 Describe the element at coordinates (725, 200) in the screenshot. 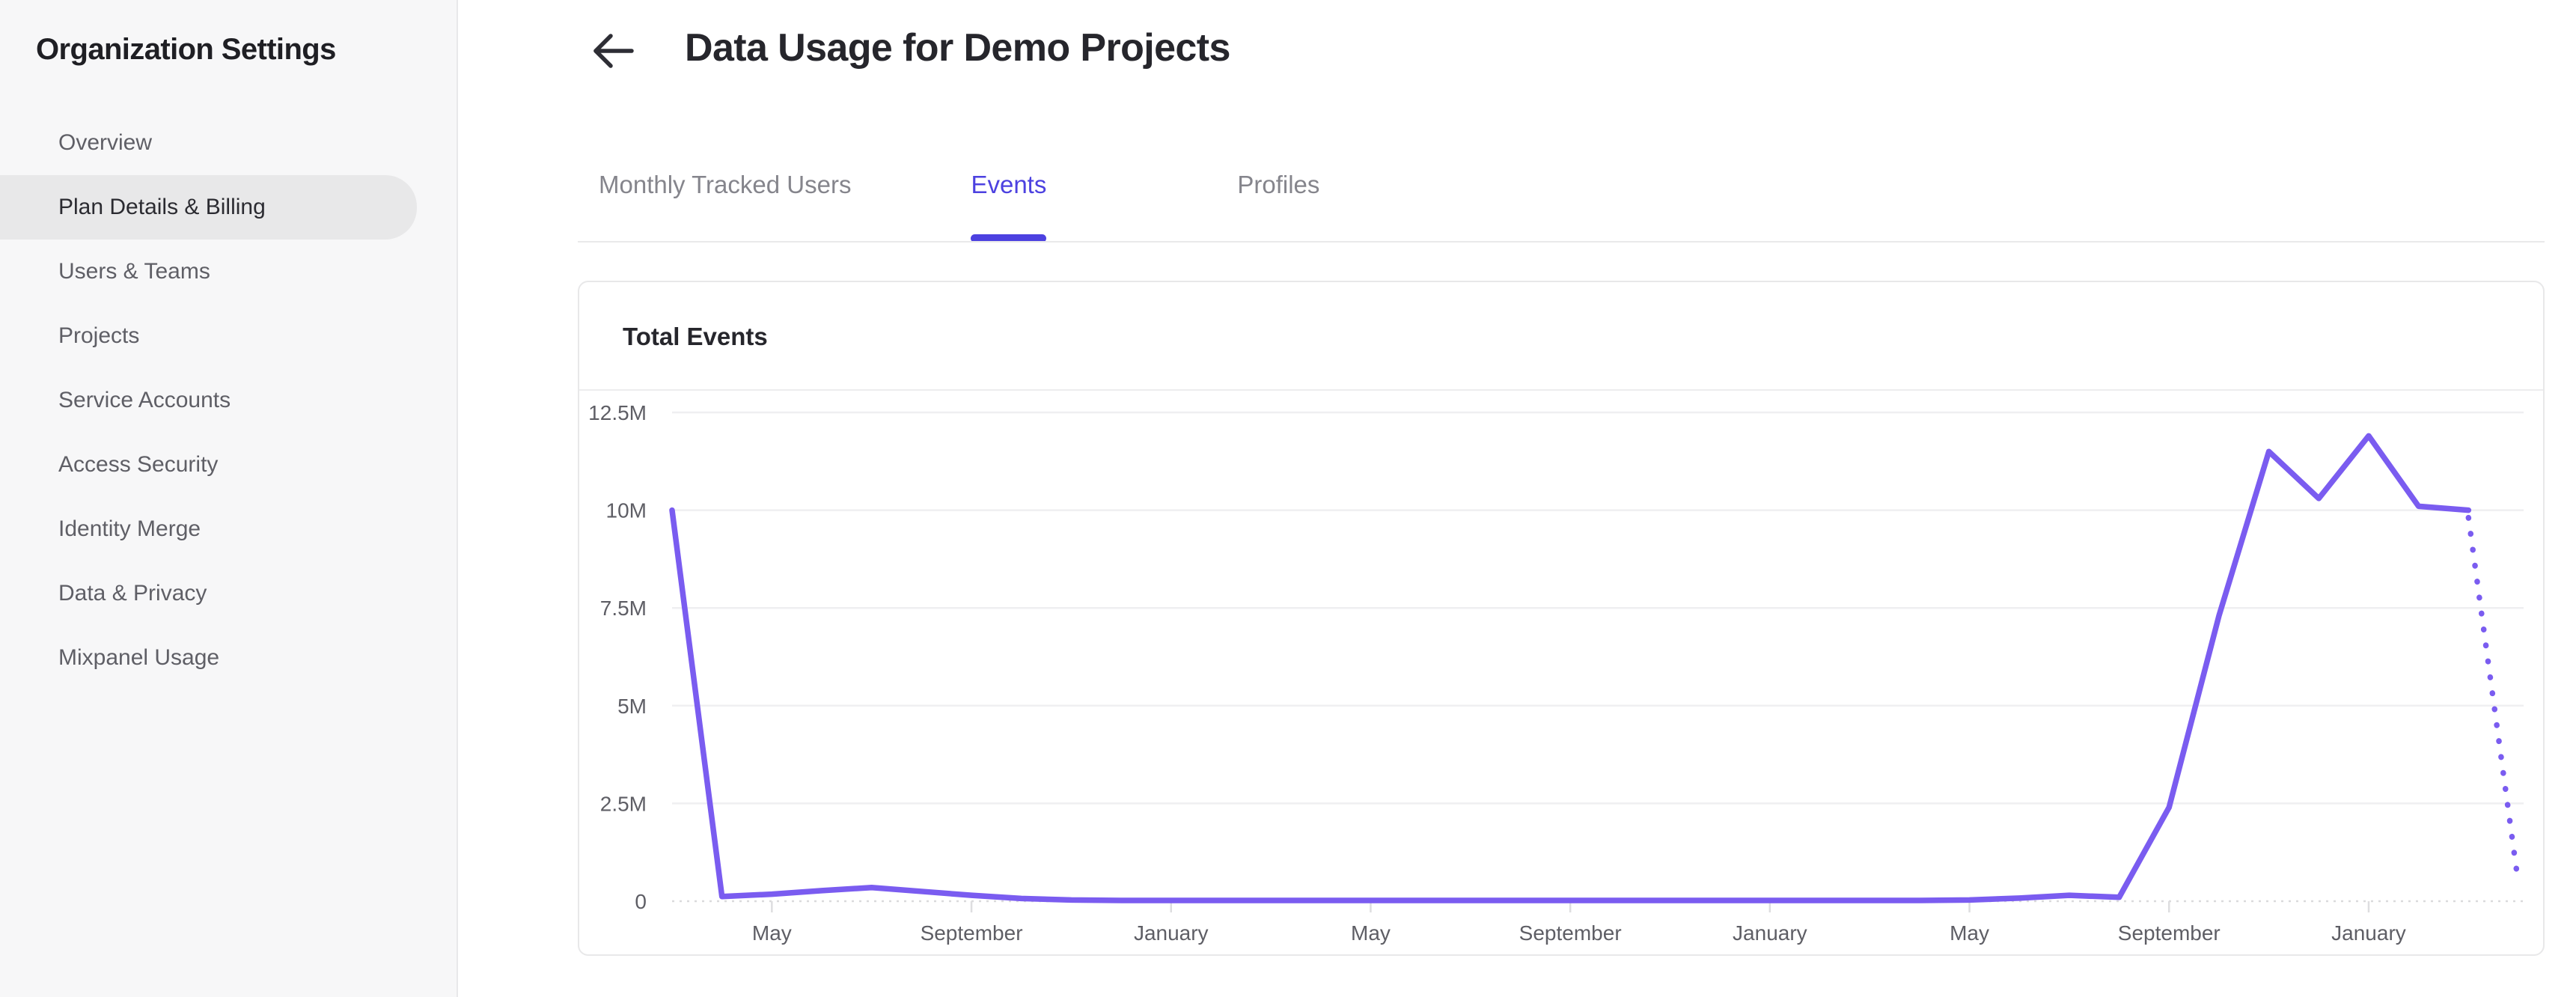

I see `tab-monthly-tracked-users: Monthly Tracked Users` at that location.